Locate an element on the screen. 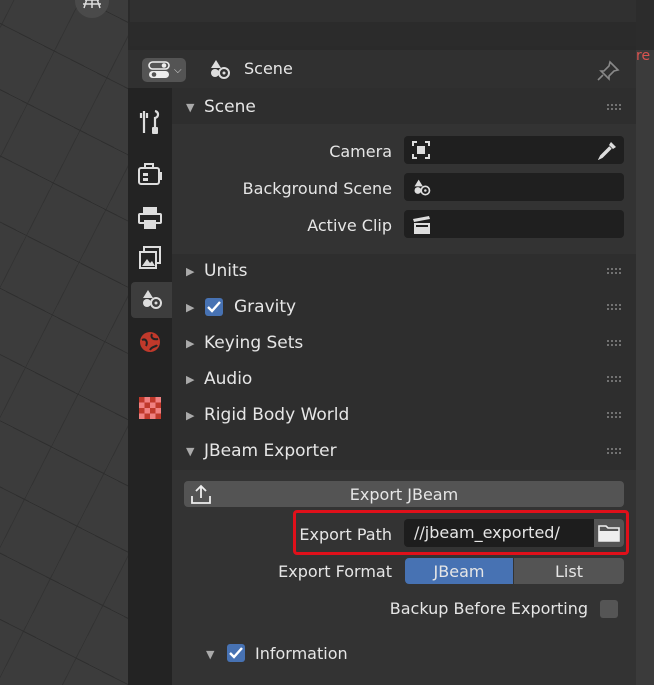 The width and height of the screenshot is (654, 685). tab-tool is located at coordinates (150, 122).